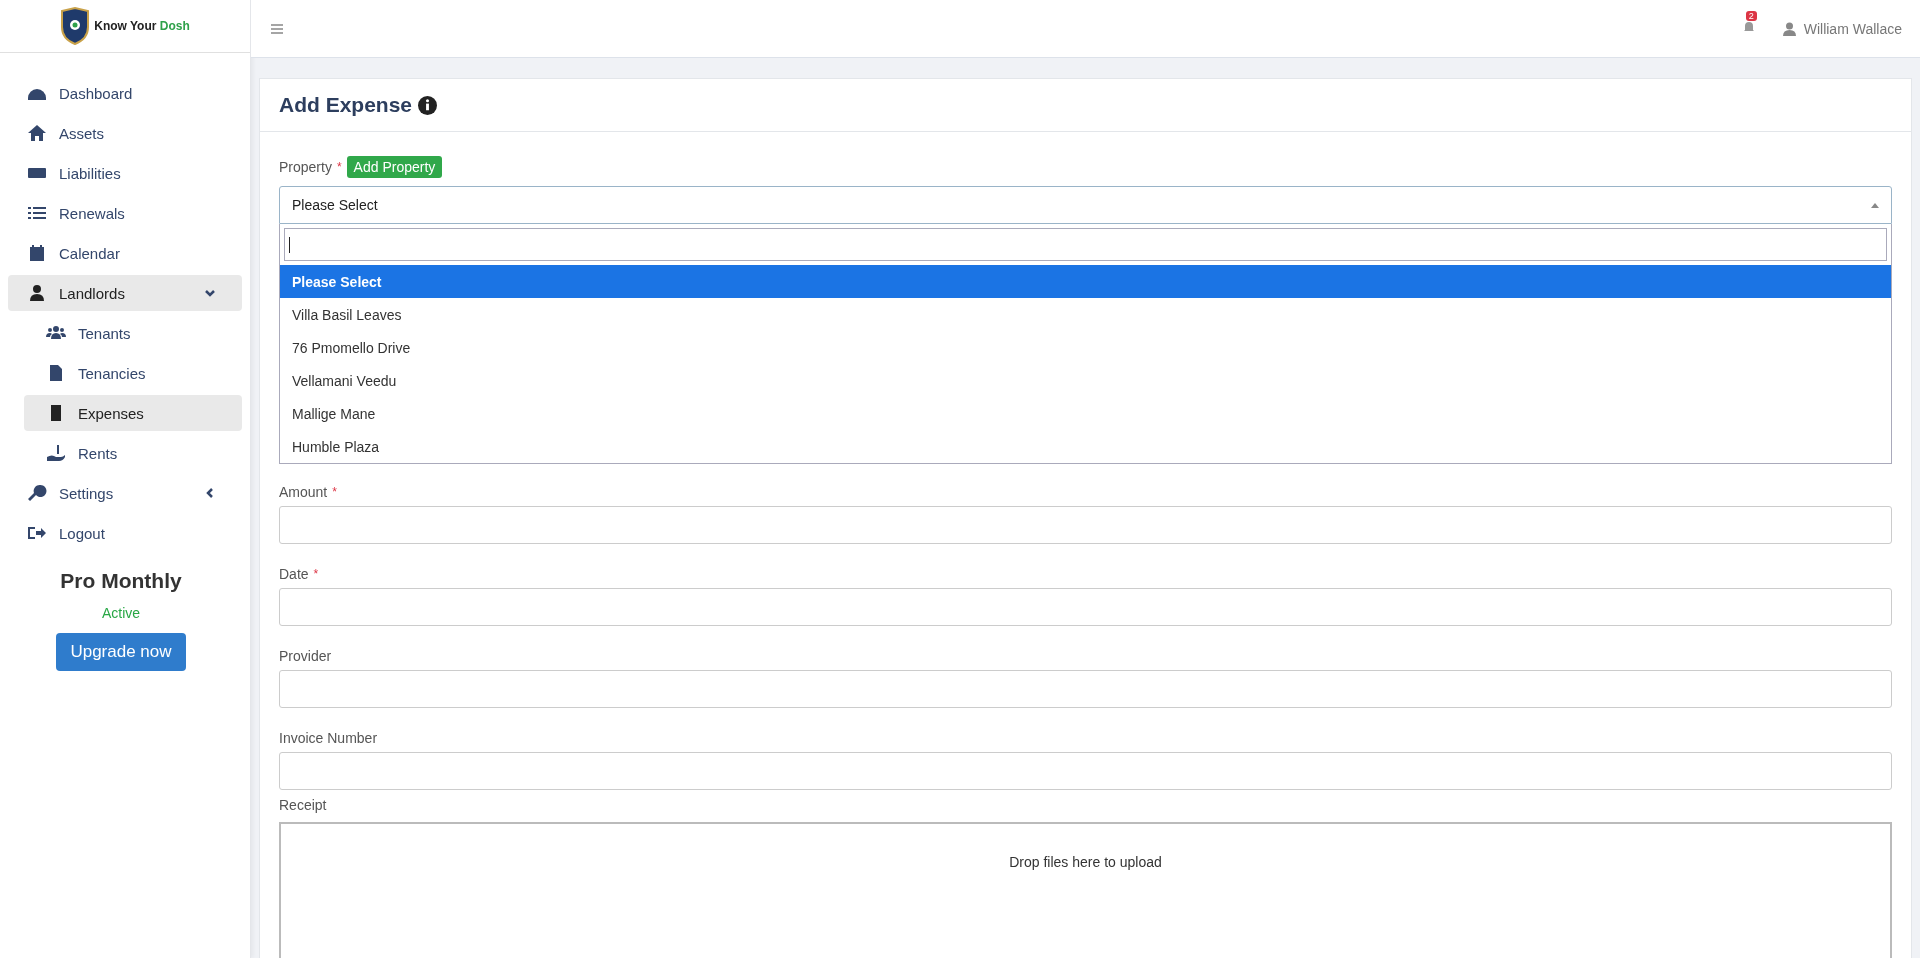  Describe the element at coordinates (1085, 244) in the screenshot. I see `search-field` at that location.